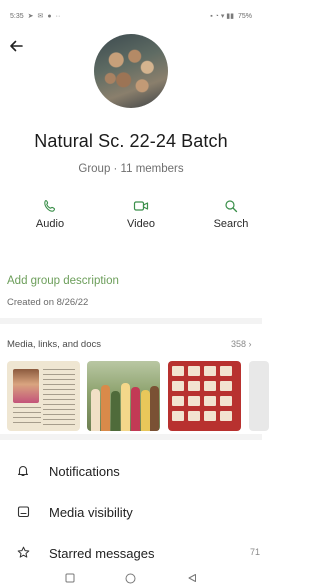  What do you see at coordinates (244, 16) in the screenshot?
I see `battery-percent: 75%` at bounding box center [244, 16].